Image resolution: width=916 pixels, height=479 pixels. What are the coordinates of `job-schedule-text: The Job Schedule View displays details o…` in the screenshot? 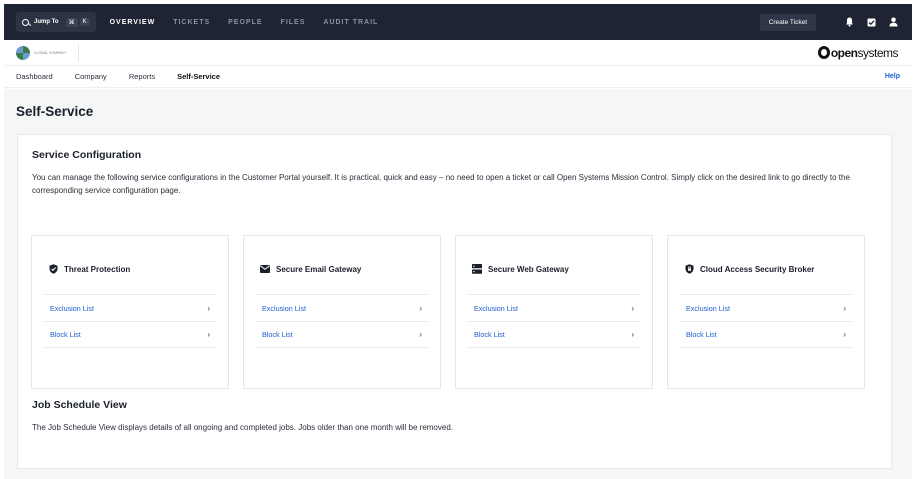 It's located at (242, 427).